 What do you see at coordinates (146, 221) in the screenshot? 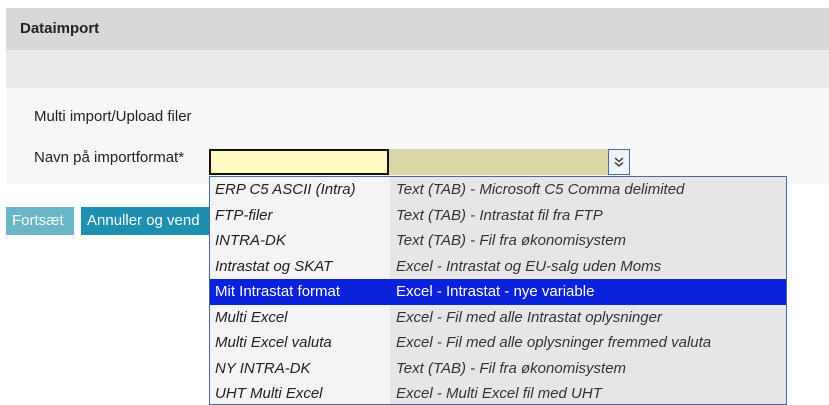
I see `cancel-return-button: Annuller og vend` at bounding box center [146, 221].